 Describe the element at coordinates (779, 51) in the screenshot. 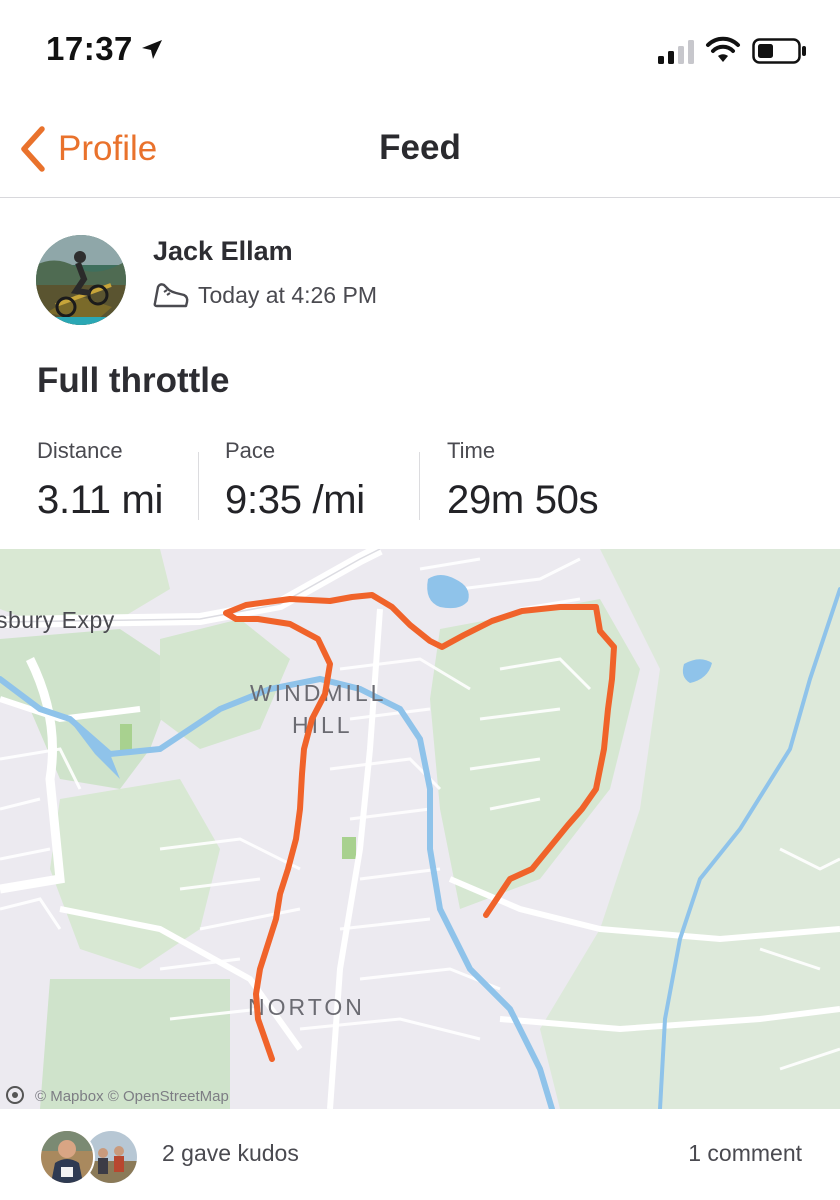

I see `battery-icon` at that location.